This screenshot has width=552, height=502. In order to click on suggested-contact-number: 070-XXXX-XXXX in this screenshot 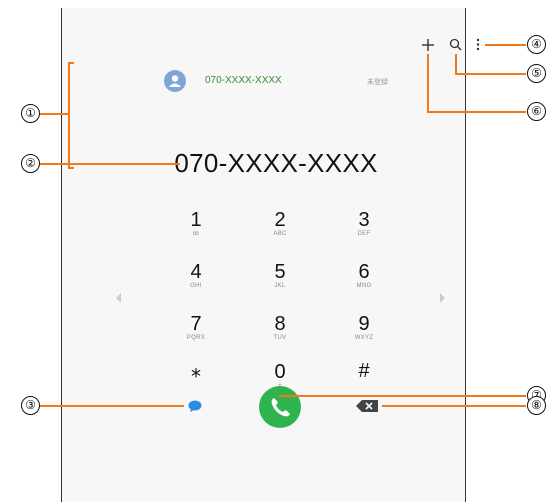, I will do `click(243, 80)`.